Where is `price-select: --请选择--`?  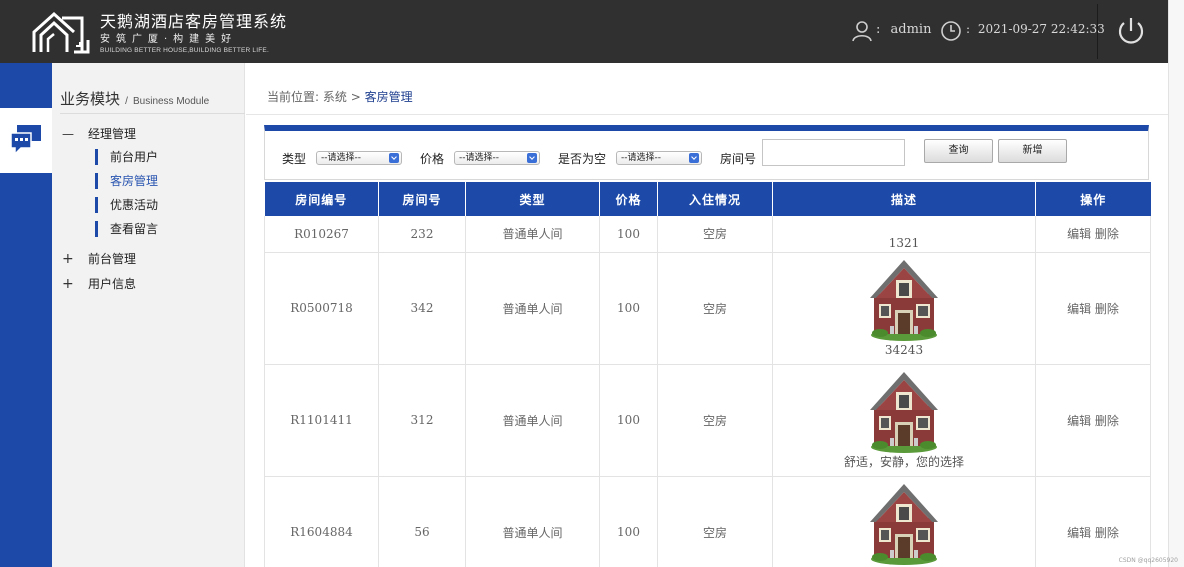
price-select: --请选择-- is located at coordinates (497, 158).